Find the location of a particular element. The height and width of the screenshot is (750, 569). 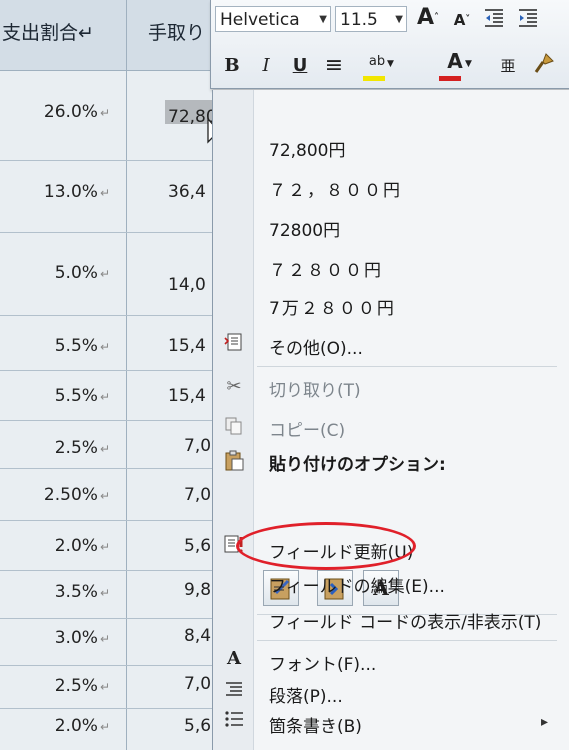

phonetic-guide-button: 亜 is located at coordinates (508, 66).